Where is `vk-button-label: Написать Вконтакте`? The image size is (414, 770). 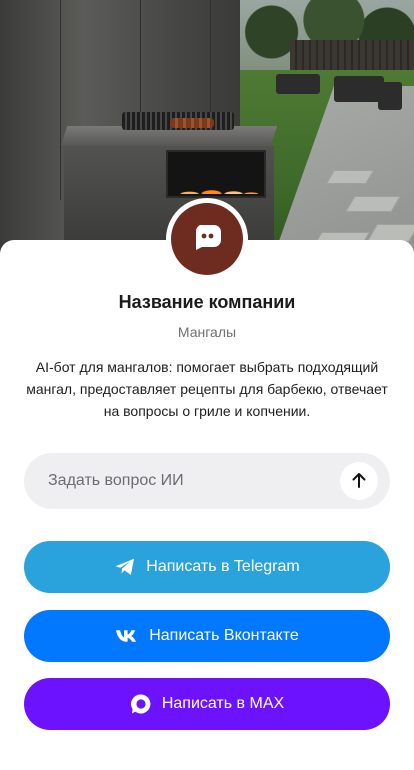 vk-button-label: Написать Вконтакте is located at coordinates (224, 635).